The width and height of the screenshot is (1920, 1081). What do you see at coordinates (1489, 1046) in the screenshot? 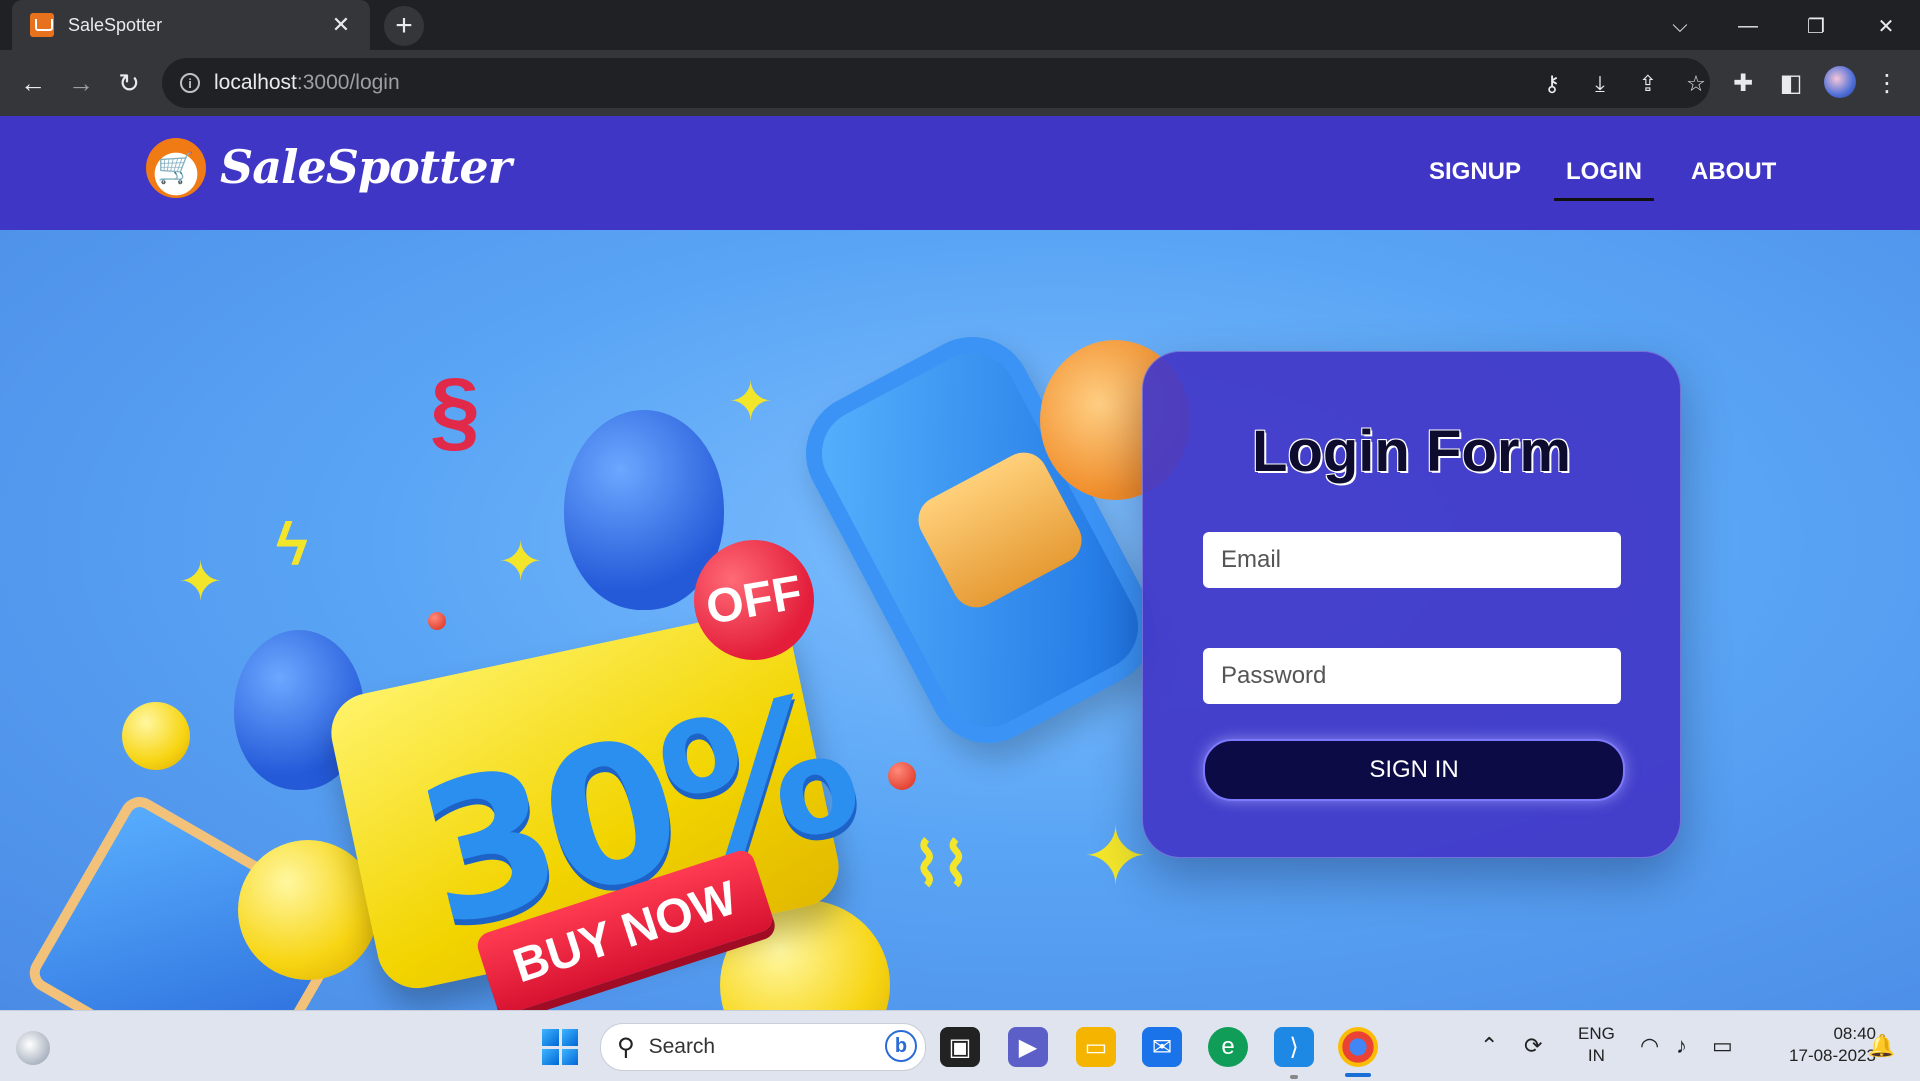
I see `show-hidden-icons-chevron-icon: ⌃` at bounding box center [1489, 1046].